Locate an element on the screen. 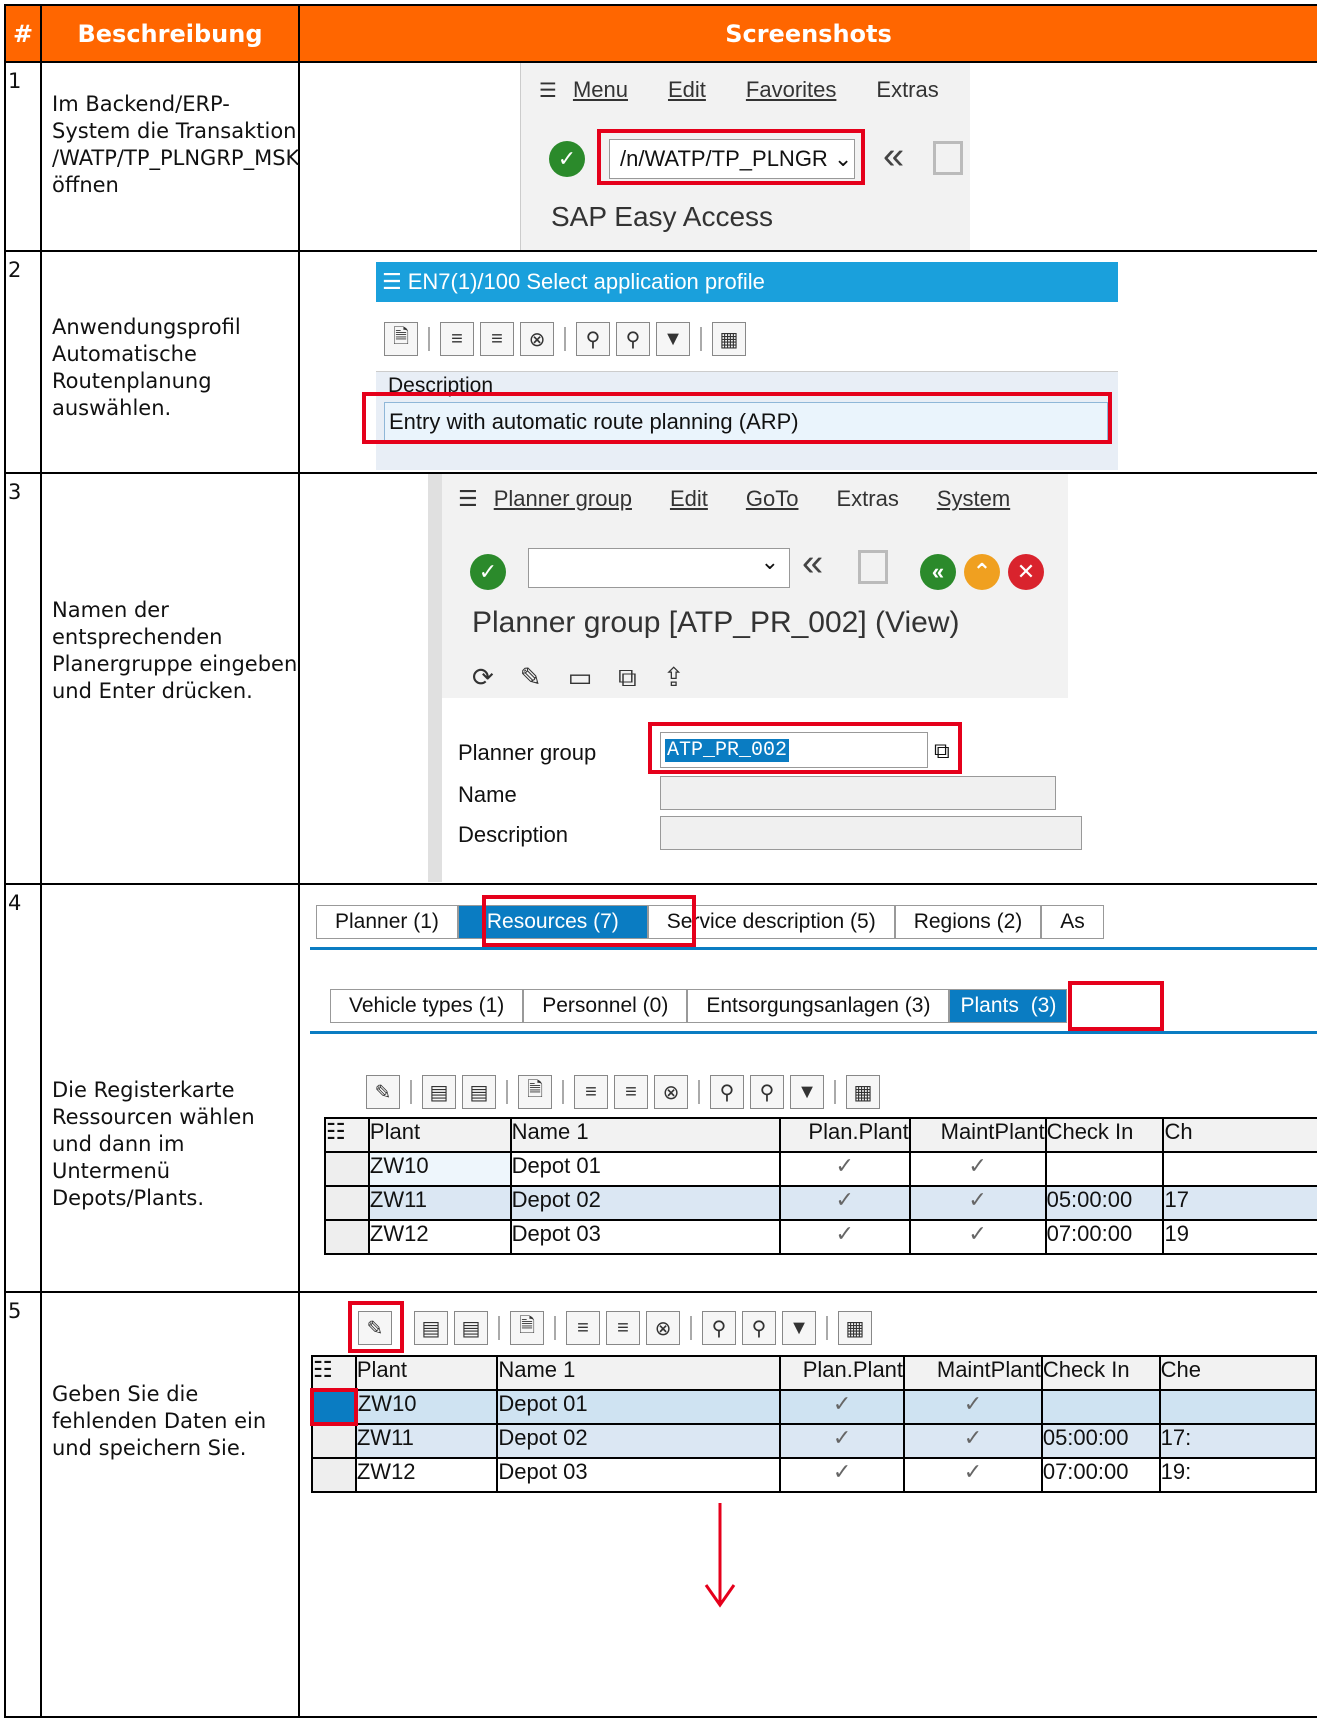  name-field is located at coordinates (858, 793).